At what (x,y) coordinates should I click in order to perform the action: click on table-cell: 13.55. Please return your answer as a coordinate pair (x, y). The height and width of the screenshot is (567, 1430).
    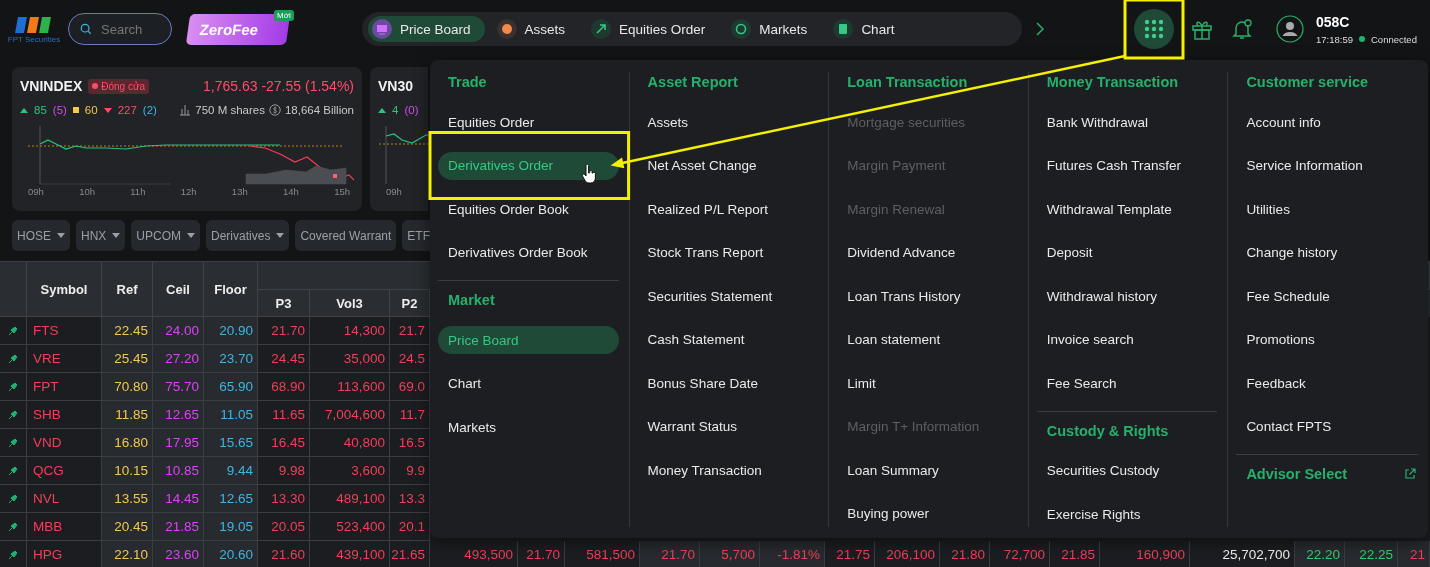
    Looking at the image, I should click on (127, 499).